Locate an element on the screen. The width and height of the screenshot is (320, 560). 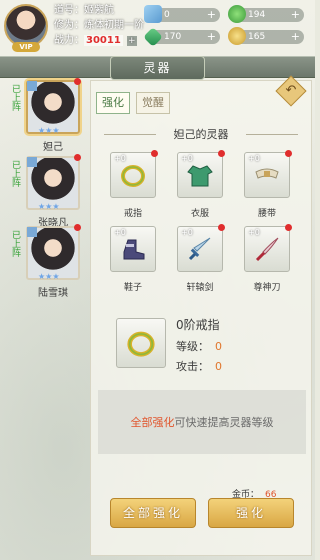
resource-coin: 165 + is located at coordinates (266, 36).